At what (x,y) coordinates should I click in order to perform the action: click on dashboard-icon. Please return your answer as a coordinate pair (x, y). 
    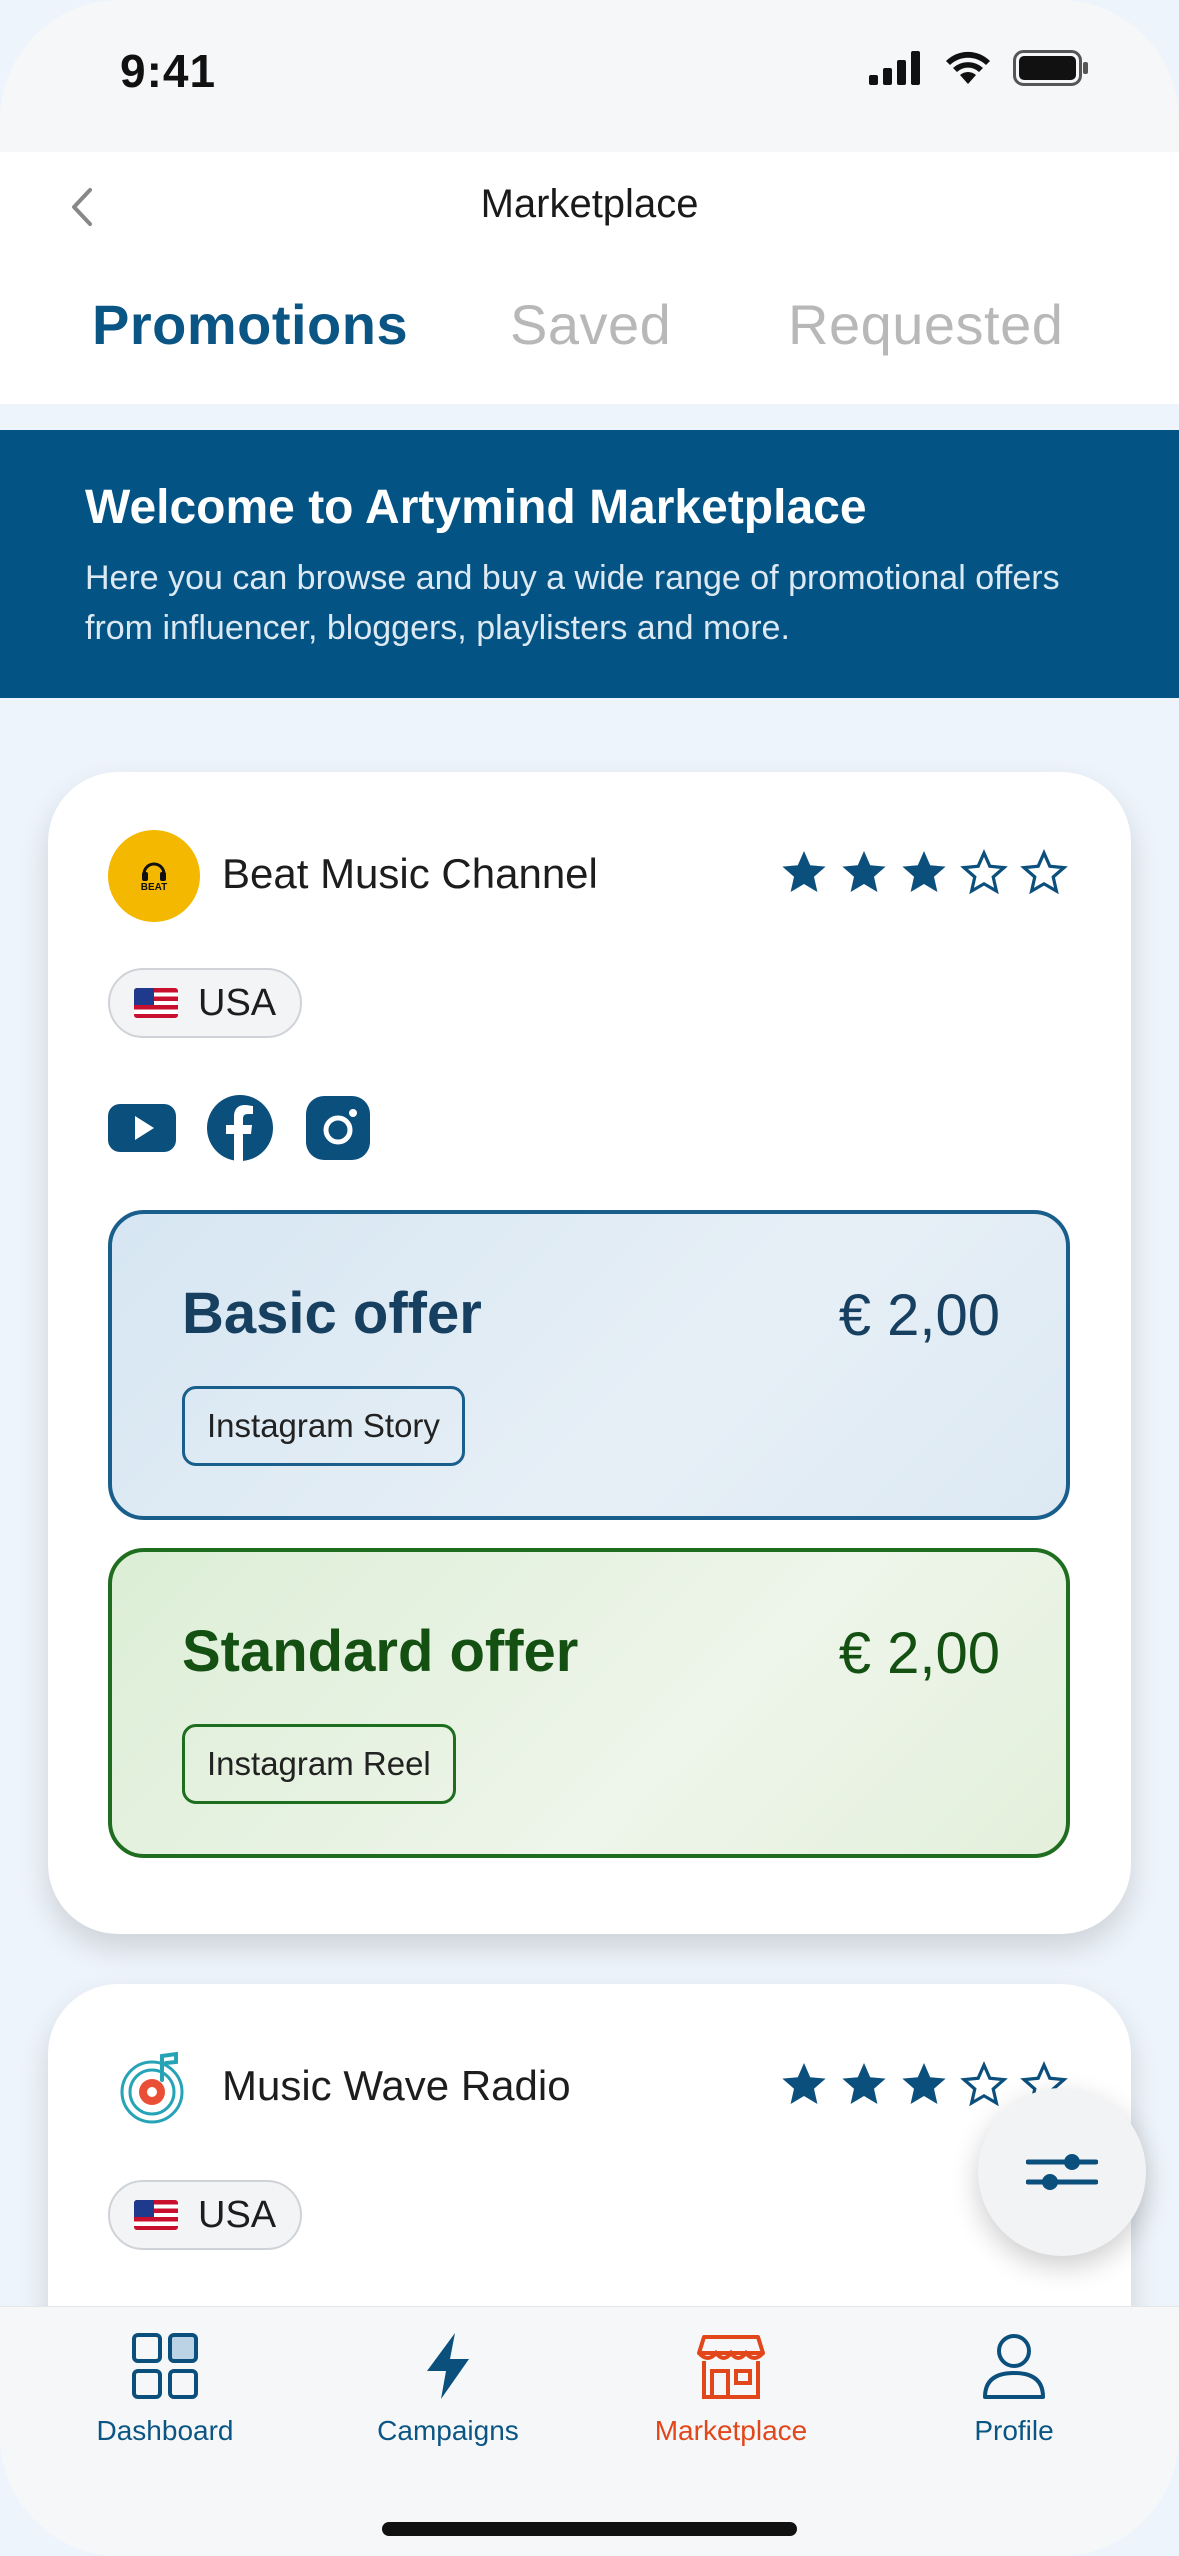
    Looking at the image, I should click on (165, 2366).